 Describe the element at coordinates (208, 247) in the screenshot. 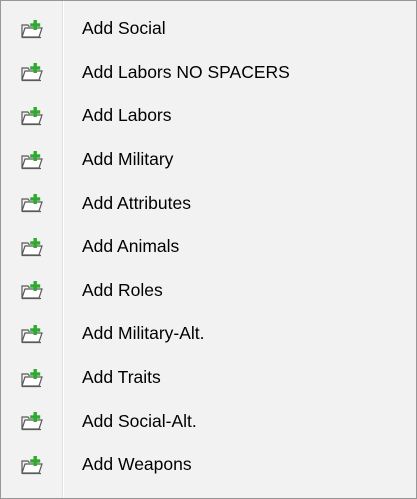

I see `menu-item-add-animals: Add Animals` at that location.